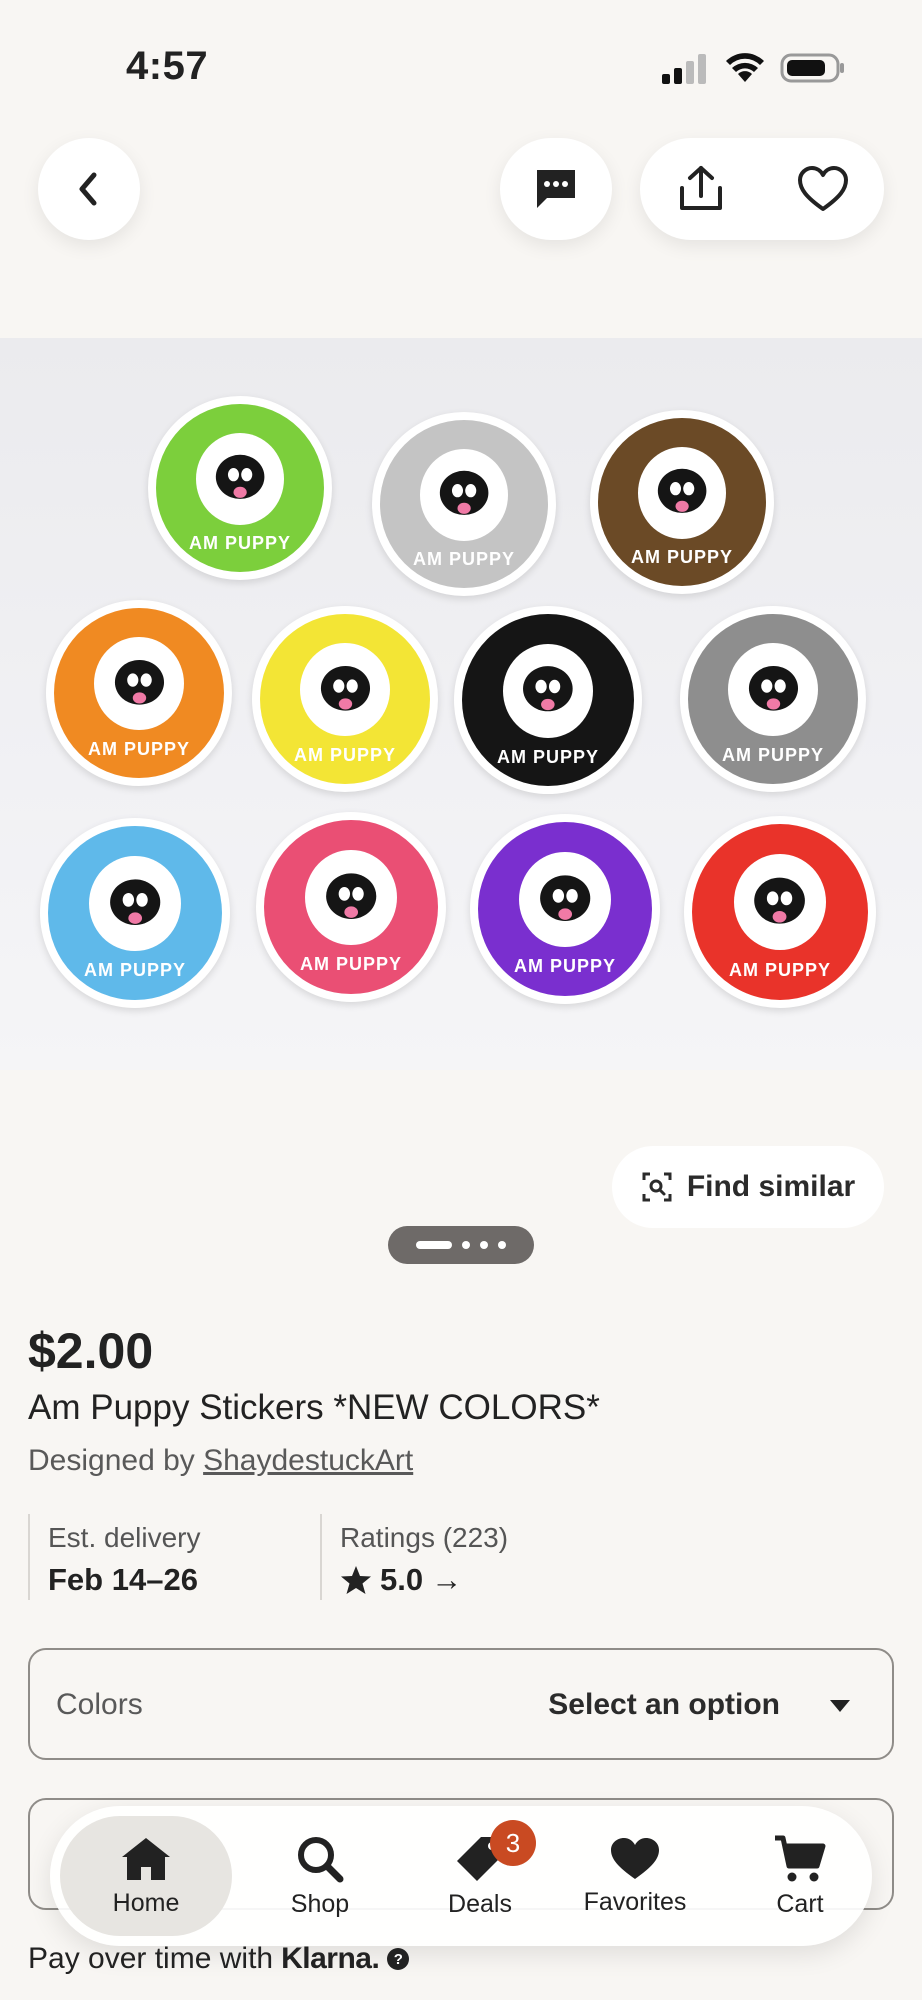 The height and width of the screenshot is (2000, 922). Describe the element at coordinates (684, 69) in the screenshot. I see `cellular-signal-icon` at that location.